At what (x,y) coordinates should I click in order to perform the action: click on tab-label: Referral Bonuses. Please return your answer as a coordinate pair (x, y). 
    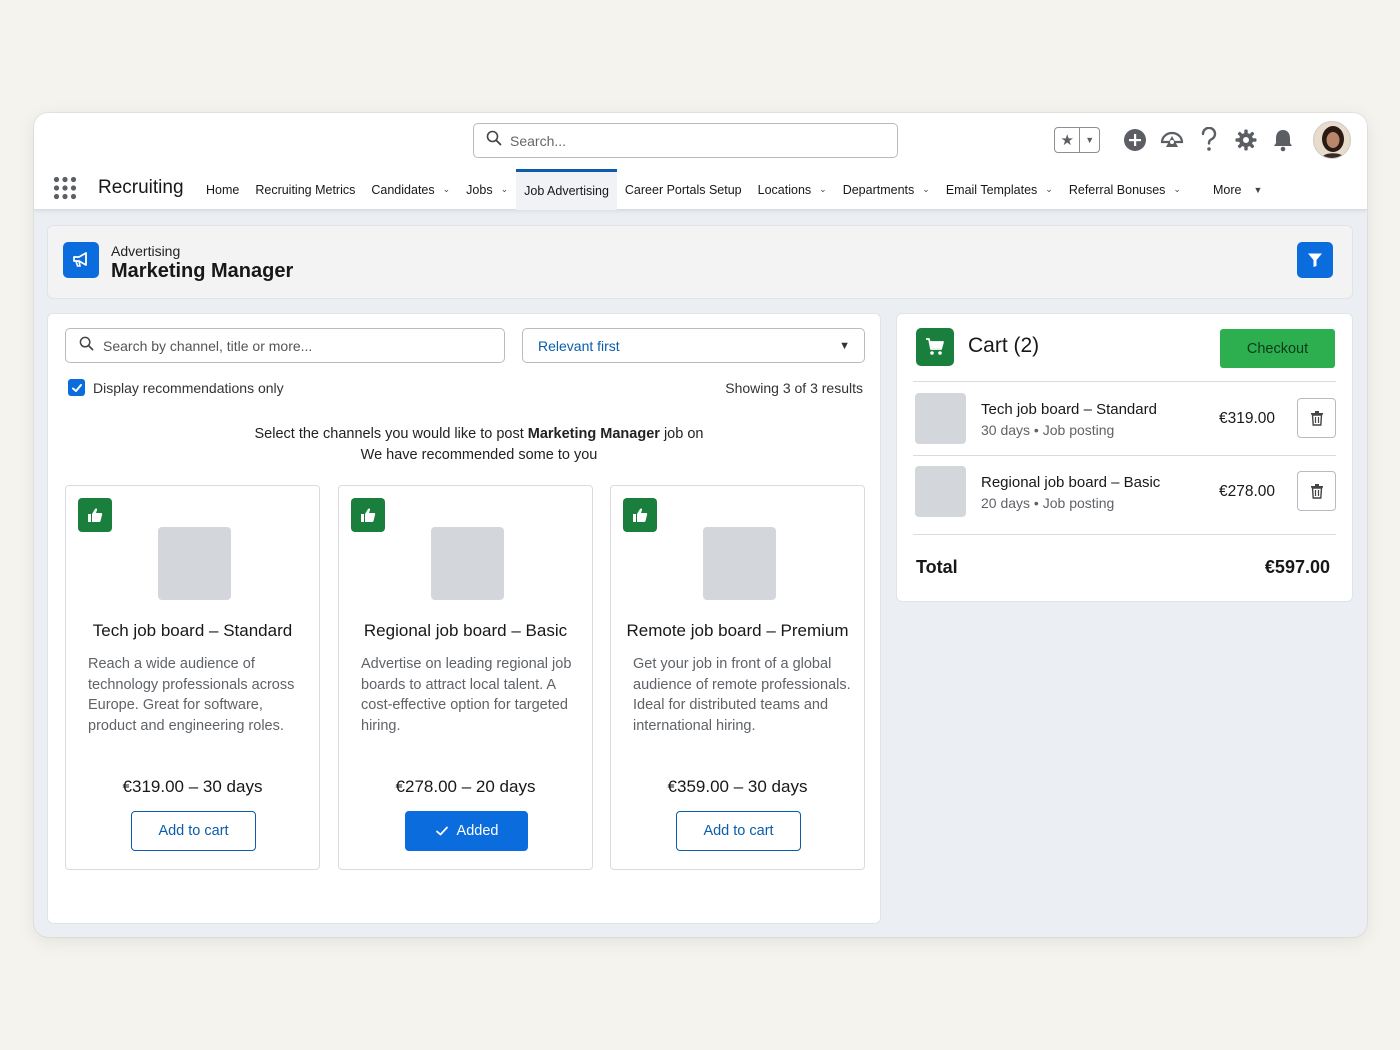
    Looking at the image, I should click on (1117, 189).